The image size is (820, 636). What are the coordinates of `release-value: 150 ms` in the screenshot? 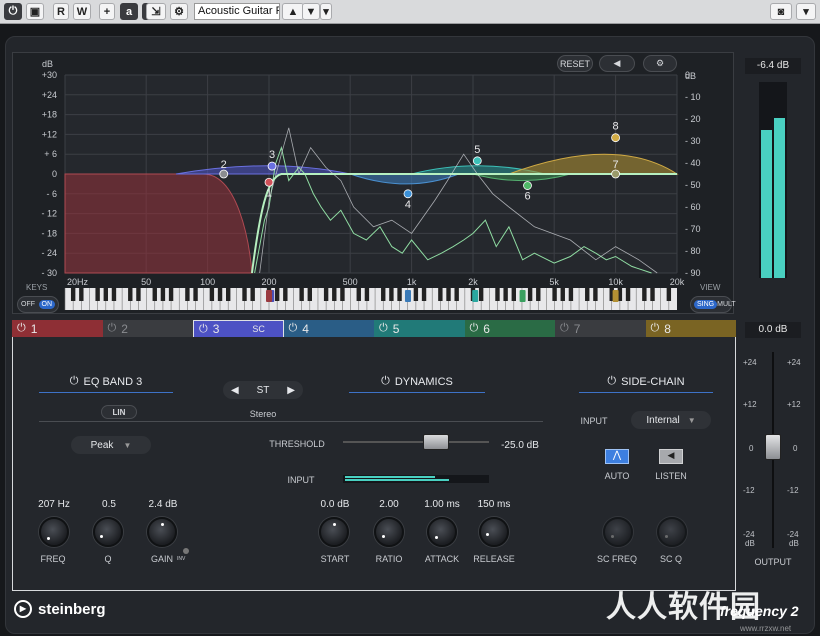 It's located at (494, 504).